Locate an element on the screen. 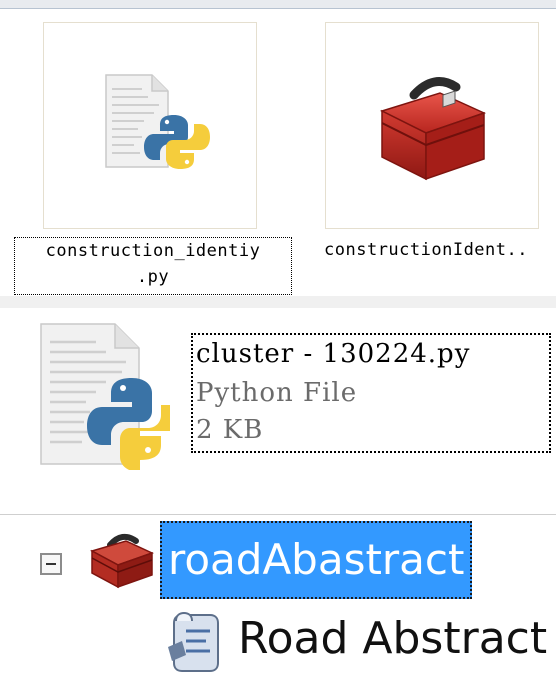 The width and height of the screenshot is (556, 680). python-file-name: construction_identiy .py is located at coordinates (153, 266).